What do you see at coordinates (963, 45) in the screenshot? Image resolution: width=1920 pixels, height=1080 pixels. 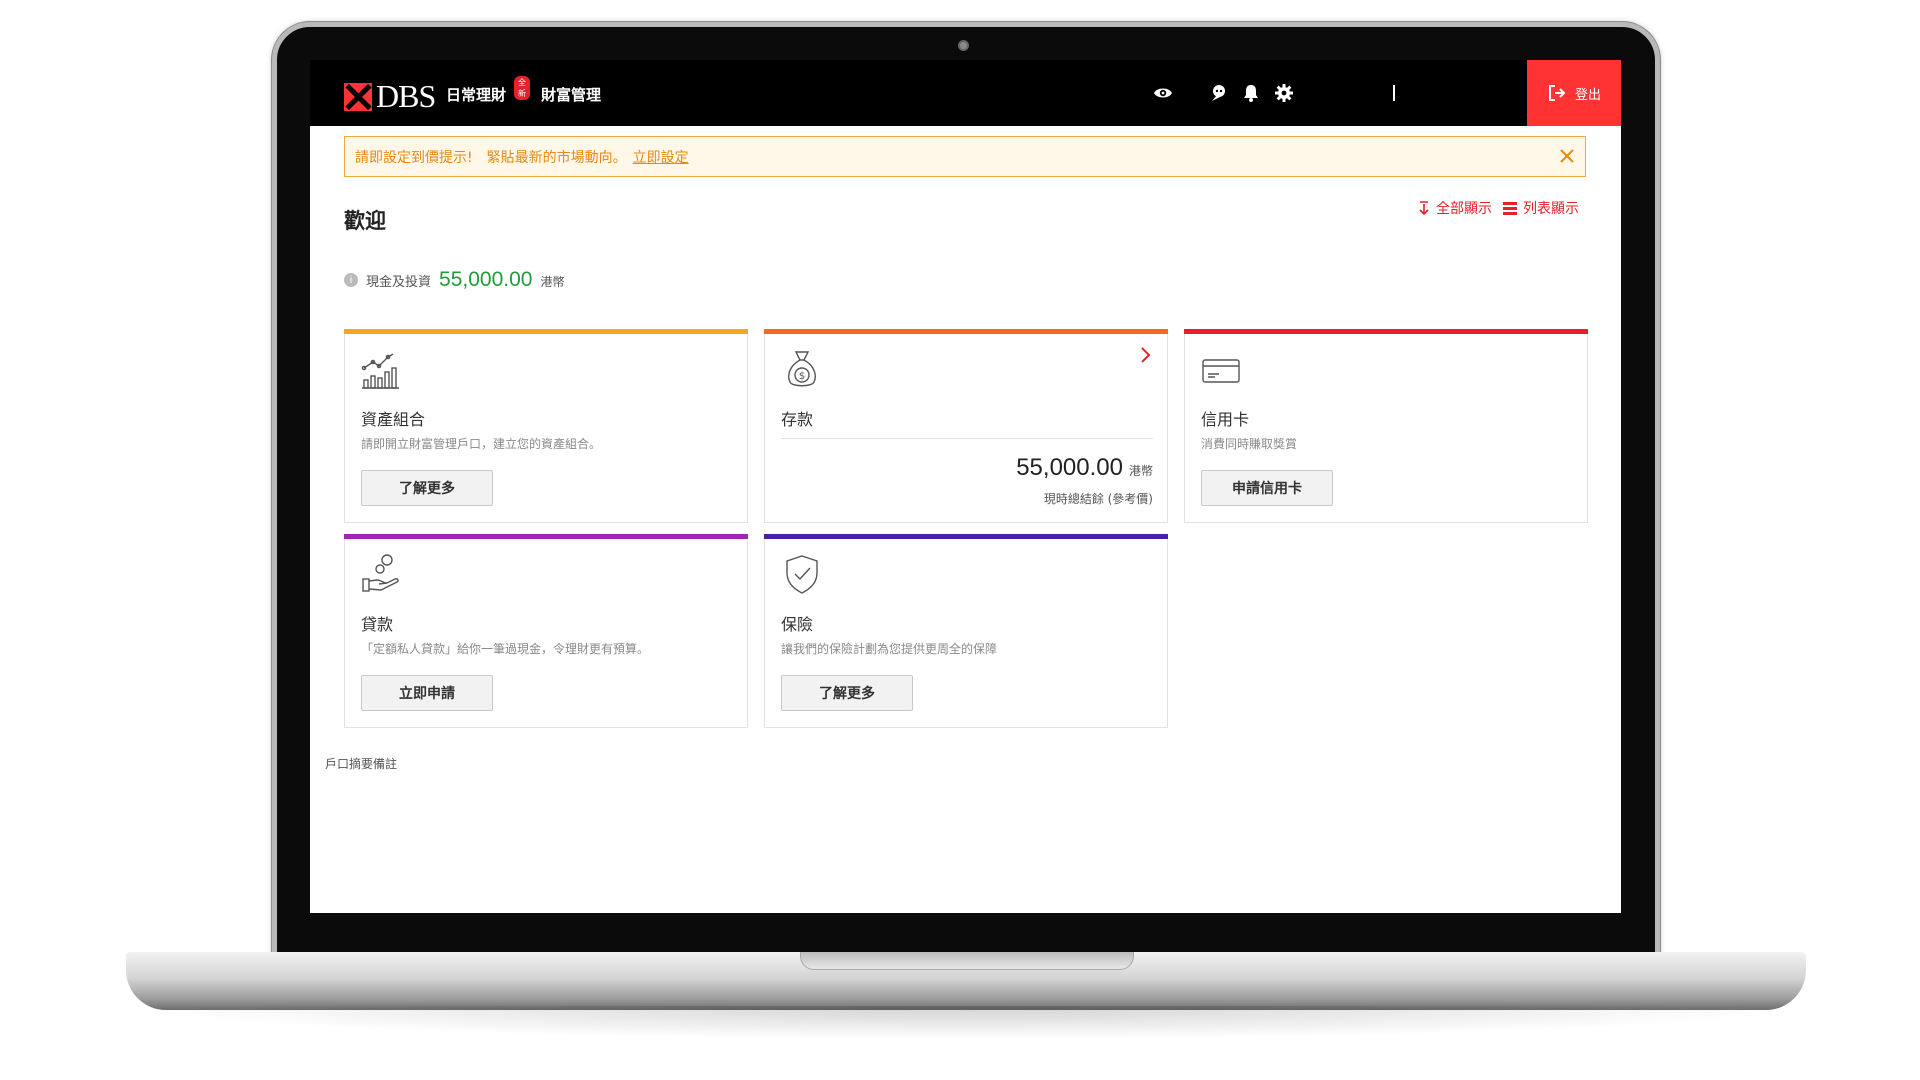 I see `webcam` at bounding box center [963, 45].